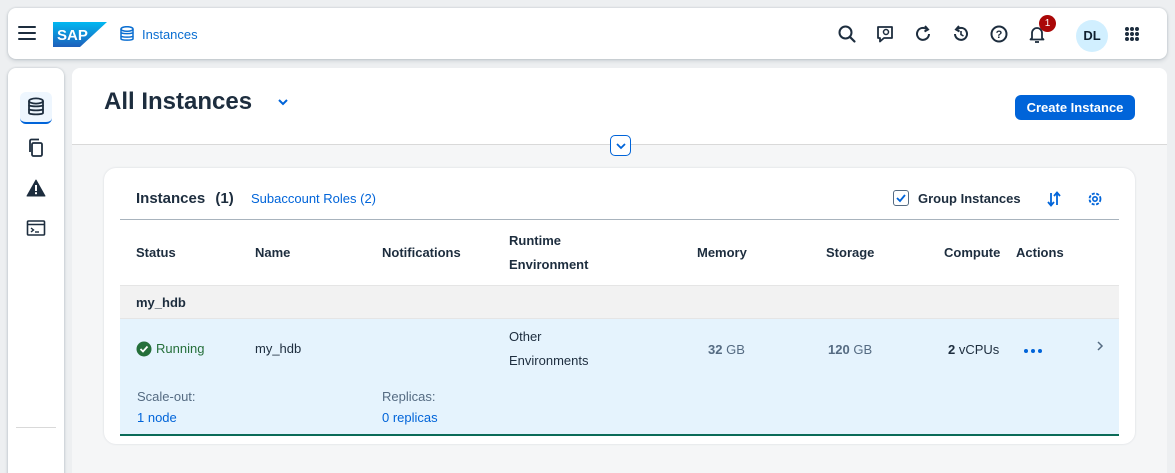 This screenshot has height=473, width=1175. I want to click on overflow-icon, so click(1033, 351).